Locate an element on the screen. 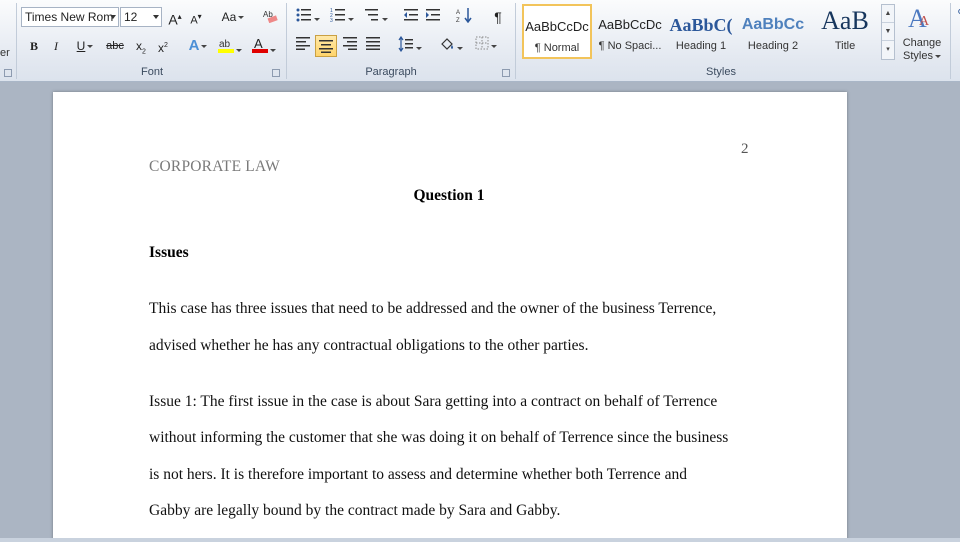 This screenshot has height=542, width=960. style-heading-1: AaBbC( Heading 1 is located at coordinates (701, 31).